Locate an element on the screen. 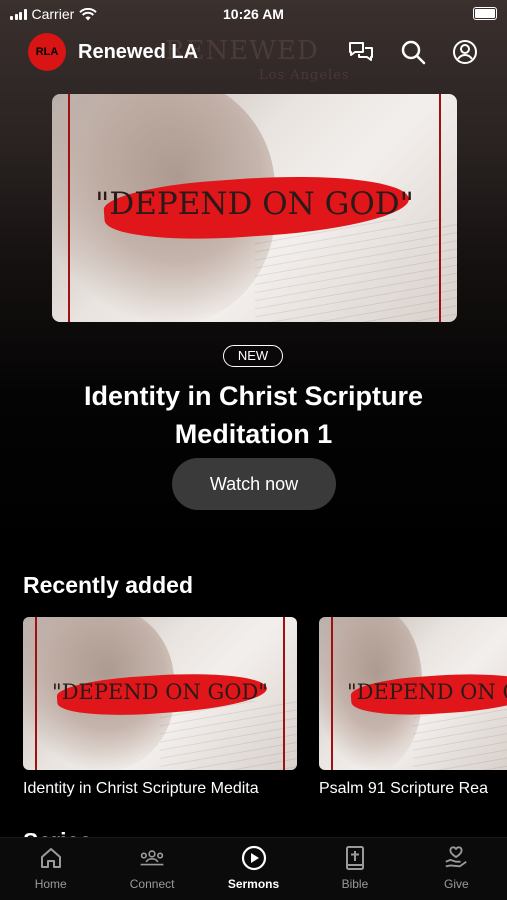  give-icon is located at coordinates (456, 858).